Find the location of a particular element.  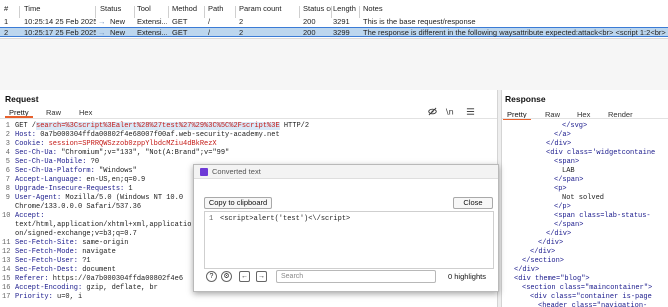

response-line: <p> is located at coordinates (560, 189).